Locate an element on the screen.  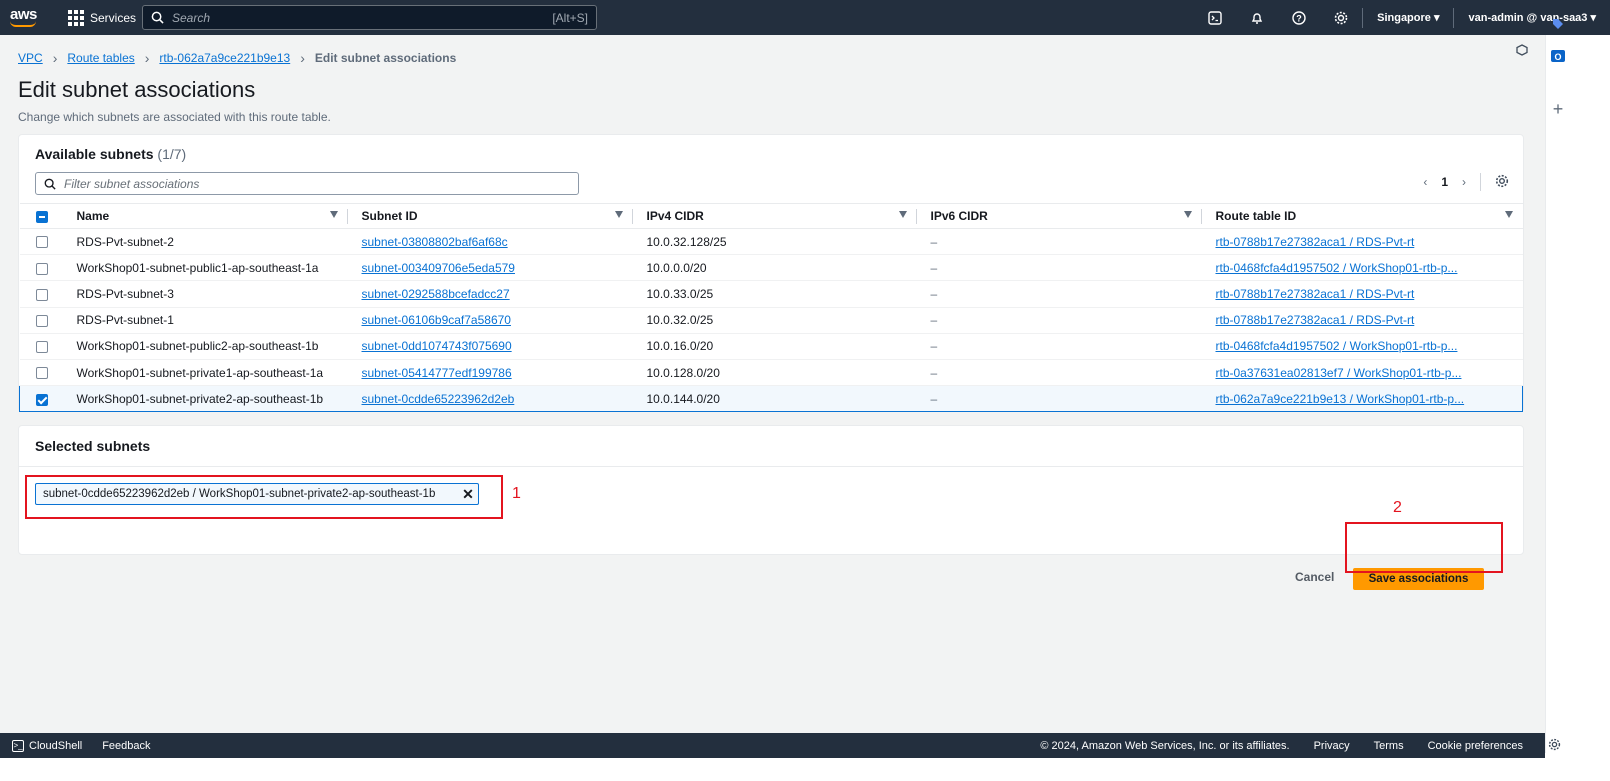
ipv4-cidr: 10.0.128.0/20 is located at coordinates (774, 373).